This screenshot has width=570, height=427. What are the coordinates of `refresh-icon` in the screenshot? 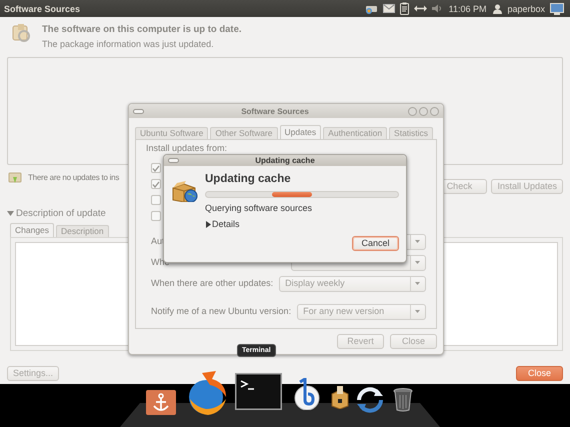 It's located at (370, 400).